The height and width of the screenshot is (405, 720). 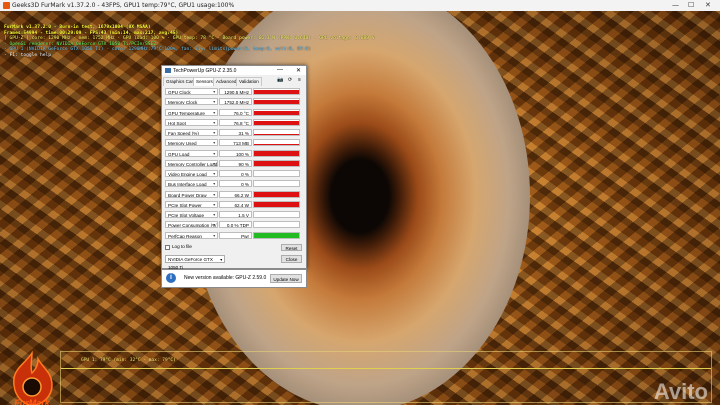 What do you see at coordinates (167, 247) in the screenshot?
I see `log-to-file-checkbox` at bounding box center [167, 247].